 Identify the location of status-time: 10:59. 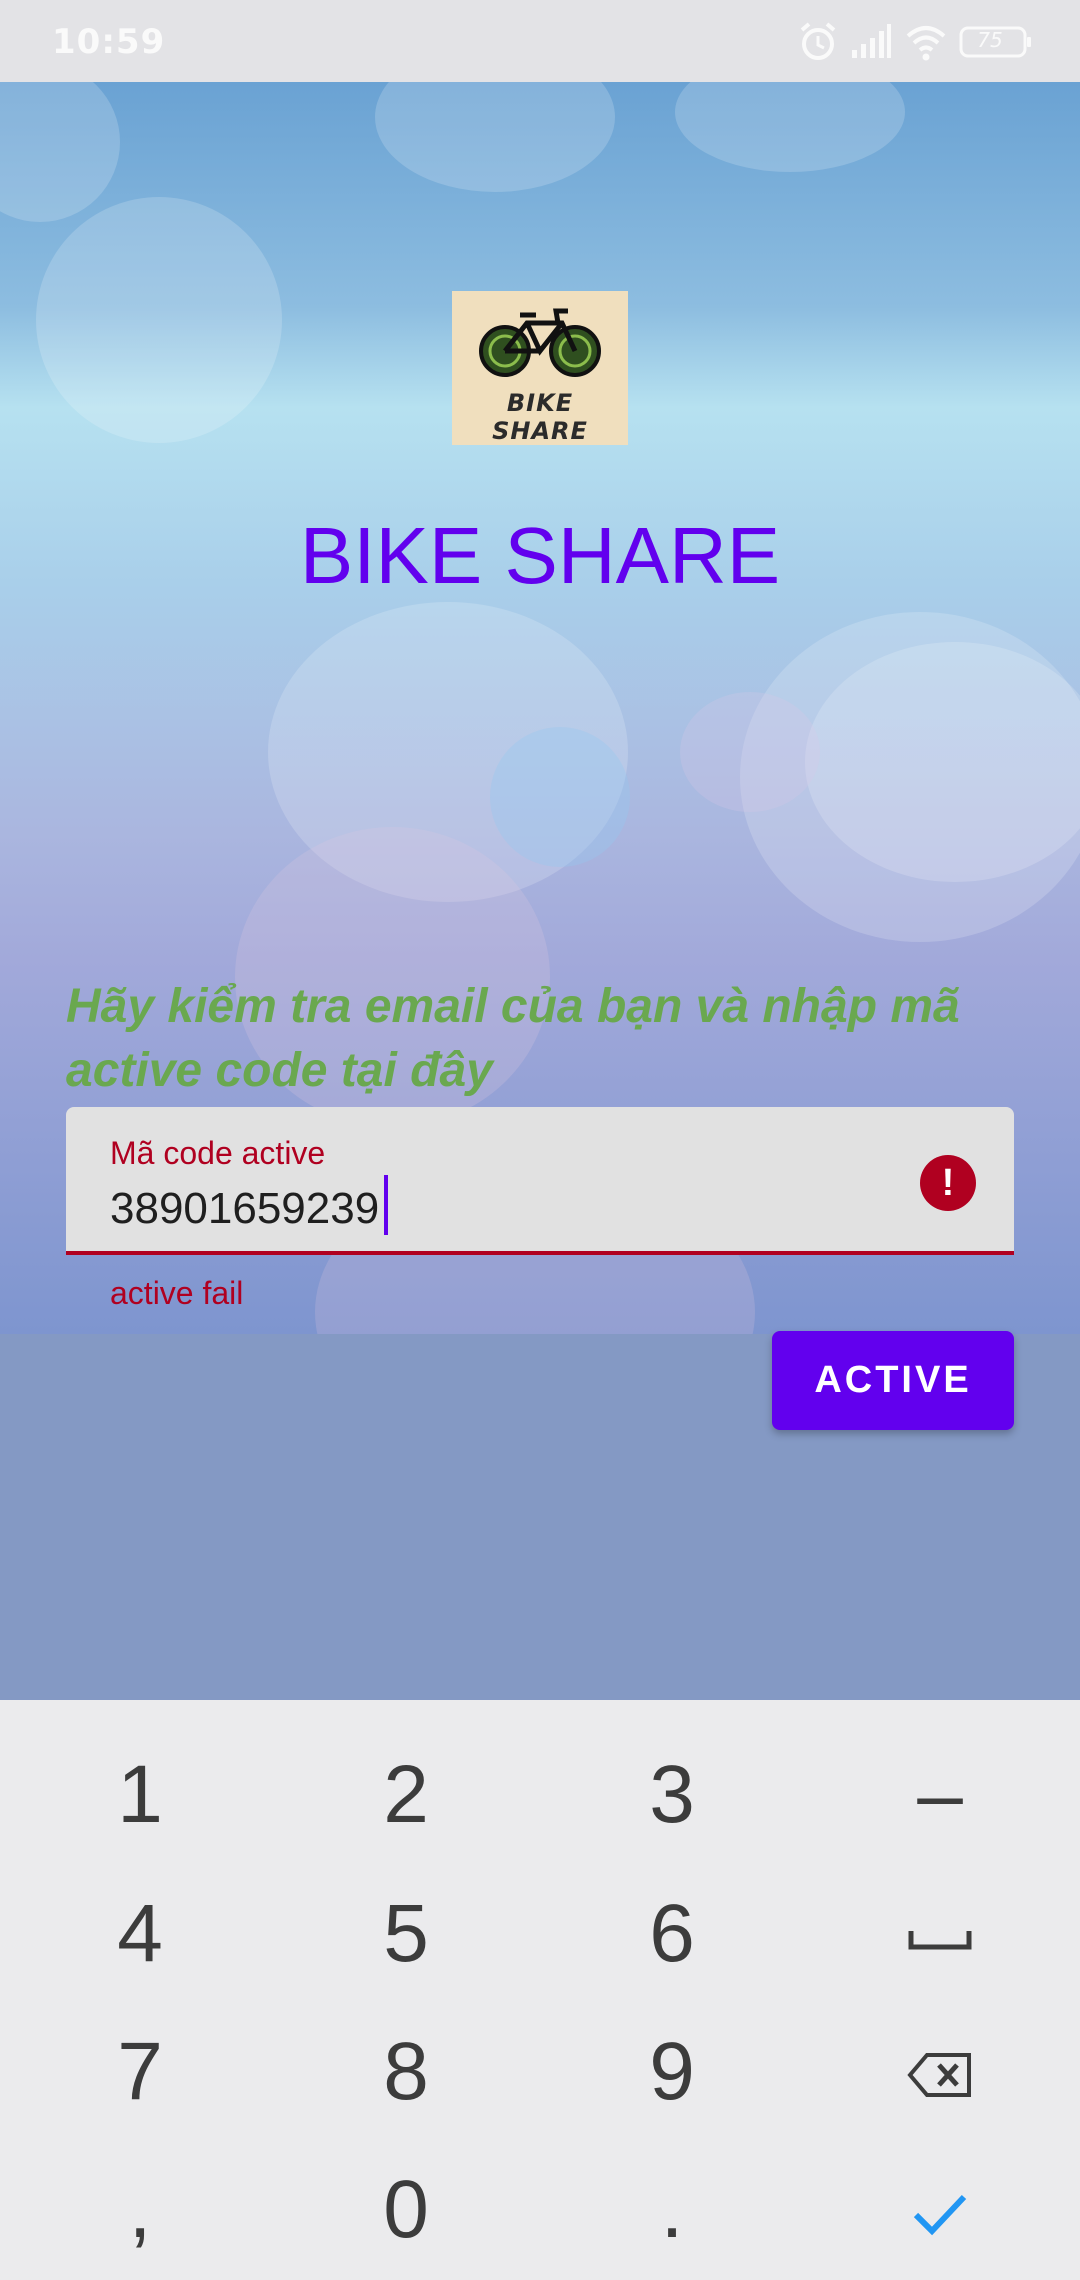
(109, 42).